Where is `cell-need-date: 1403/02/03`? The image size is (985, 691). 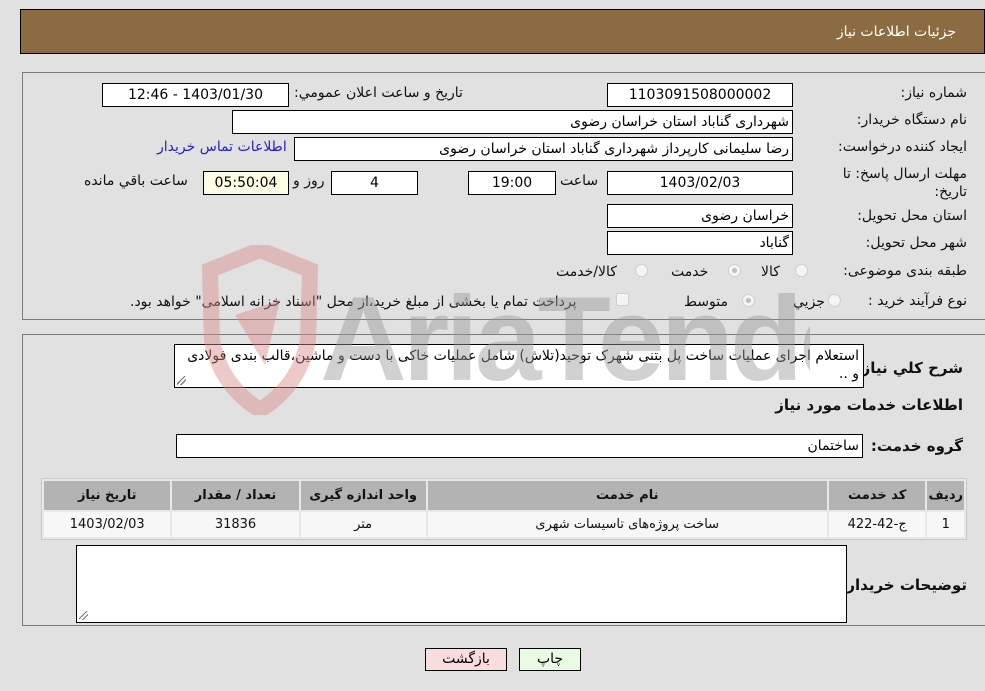
cell-need-date: 1403/02/03 is located at coordinates (107, 524).